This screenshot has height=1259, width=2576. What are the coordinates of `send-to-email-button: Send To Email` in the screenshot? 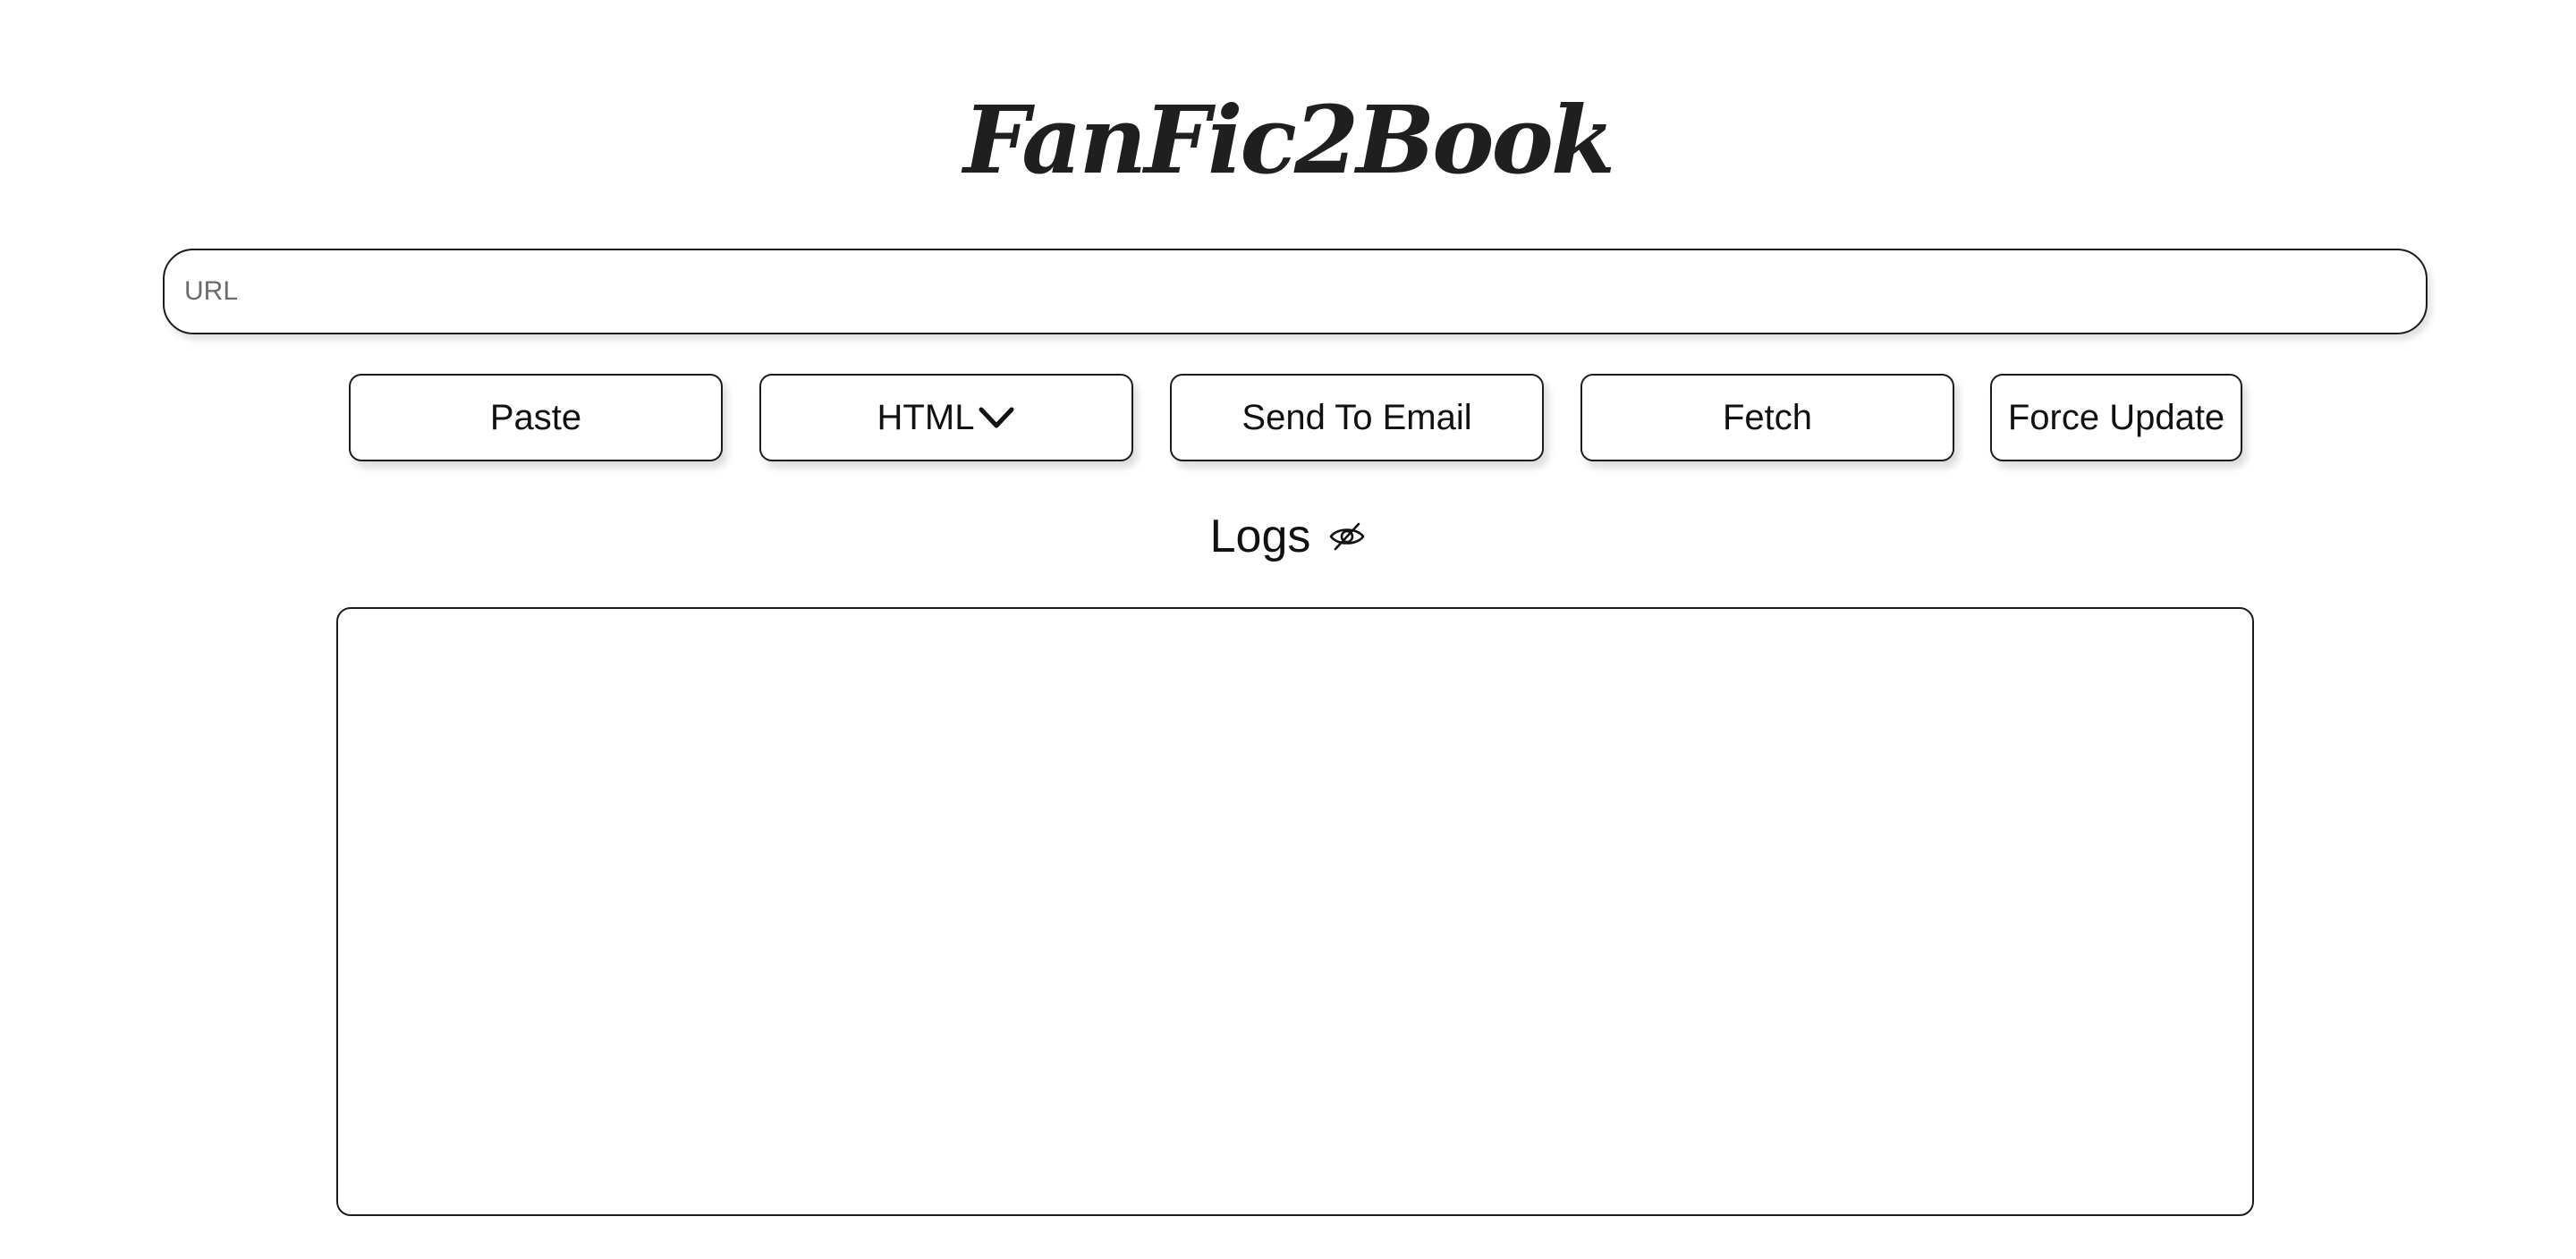 It's located at (1357, 417).